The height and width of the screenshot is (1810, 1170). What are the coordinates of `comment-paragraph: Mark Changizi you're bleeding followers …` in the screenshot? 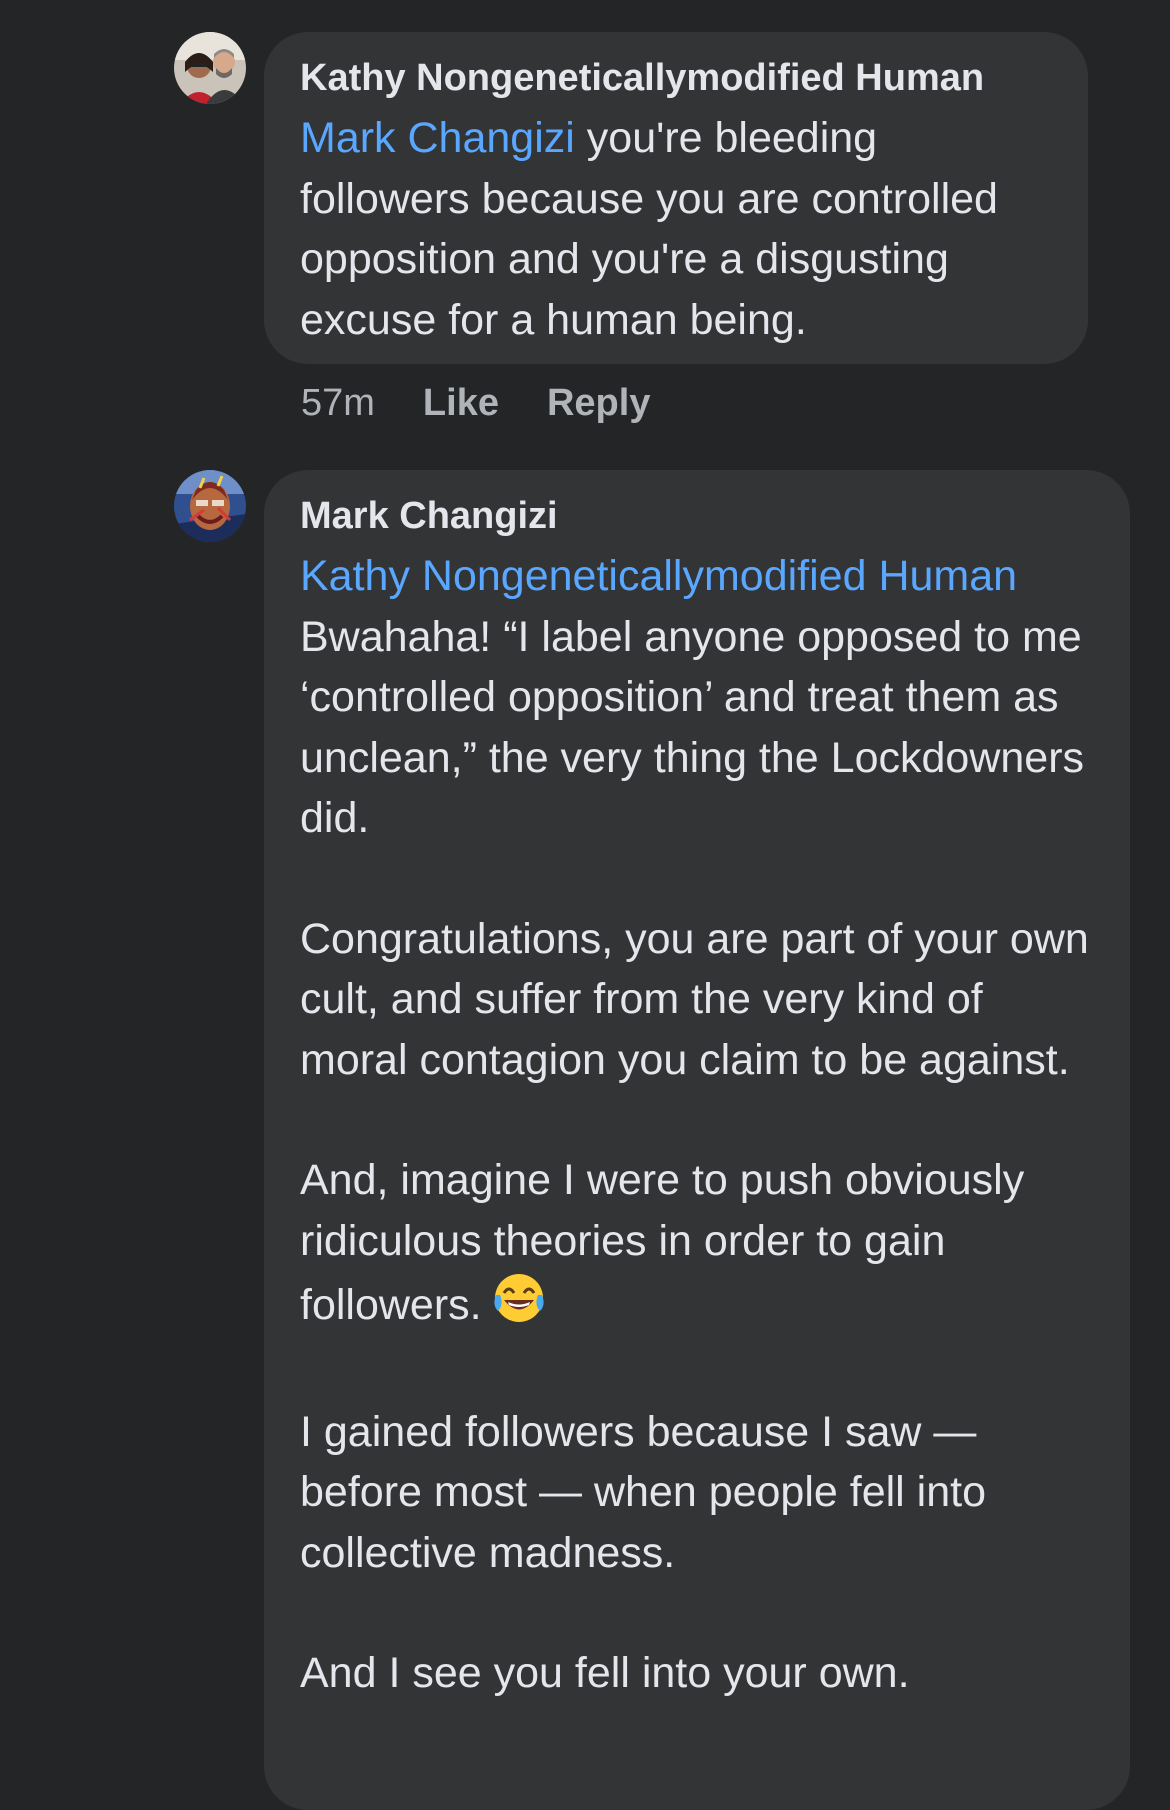 It's located at (649, 229).